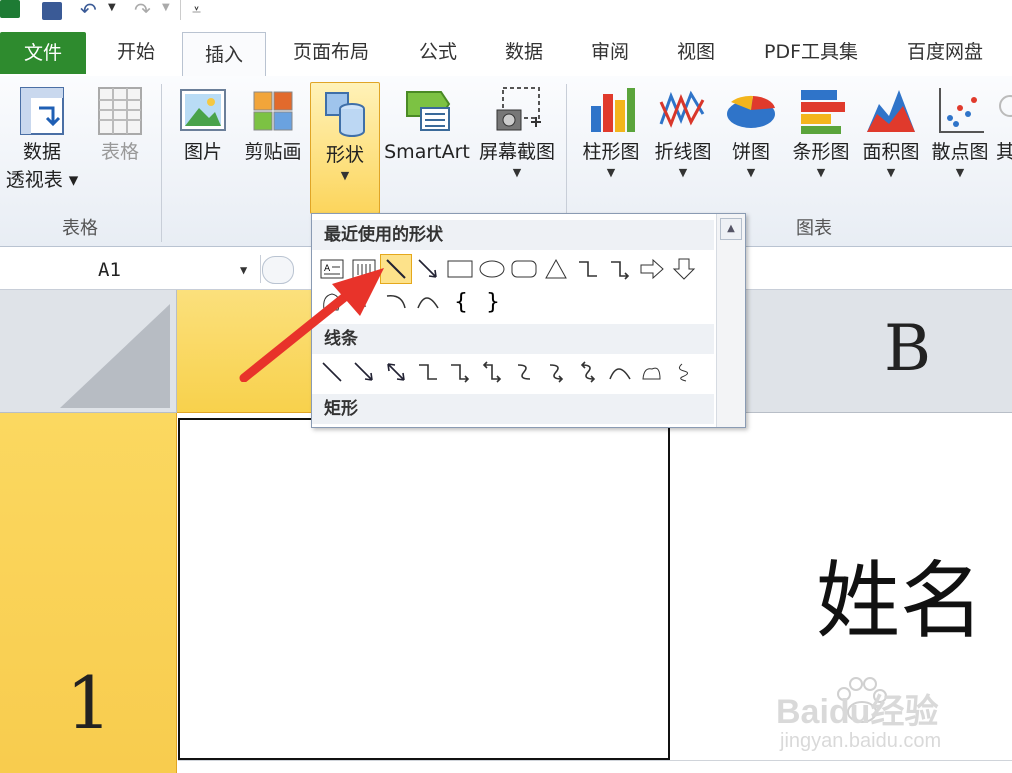  I want to click on area-chart-icon, so click(891, 111).